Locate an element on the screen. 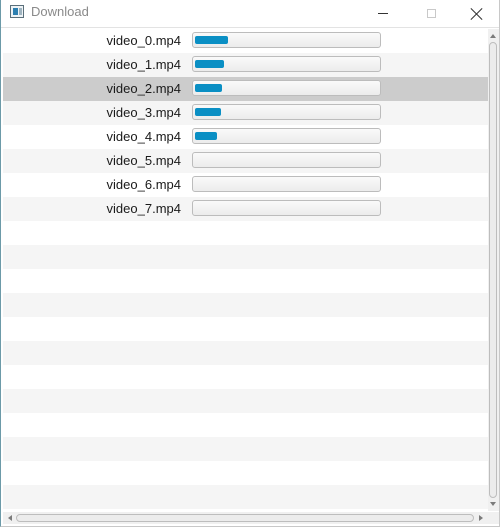 The width and height of the screenshot is (500, 527). list-item: video_4.mp4 is located at coordinates (245, 137).